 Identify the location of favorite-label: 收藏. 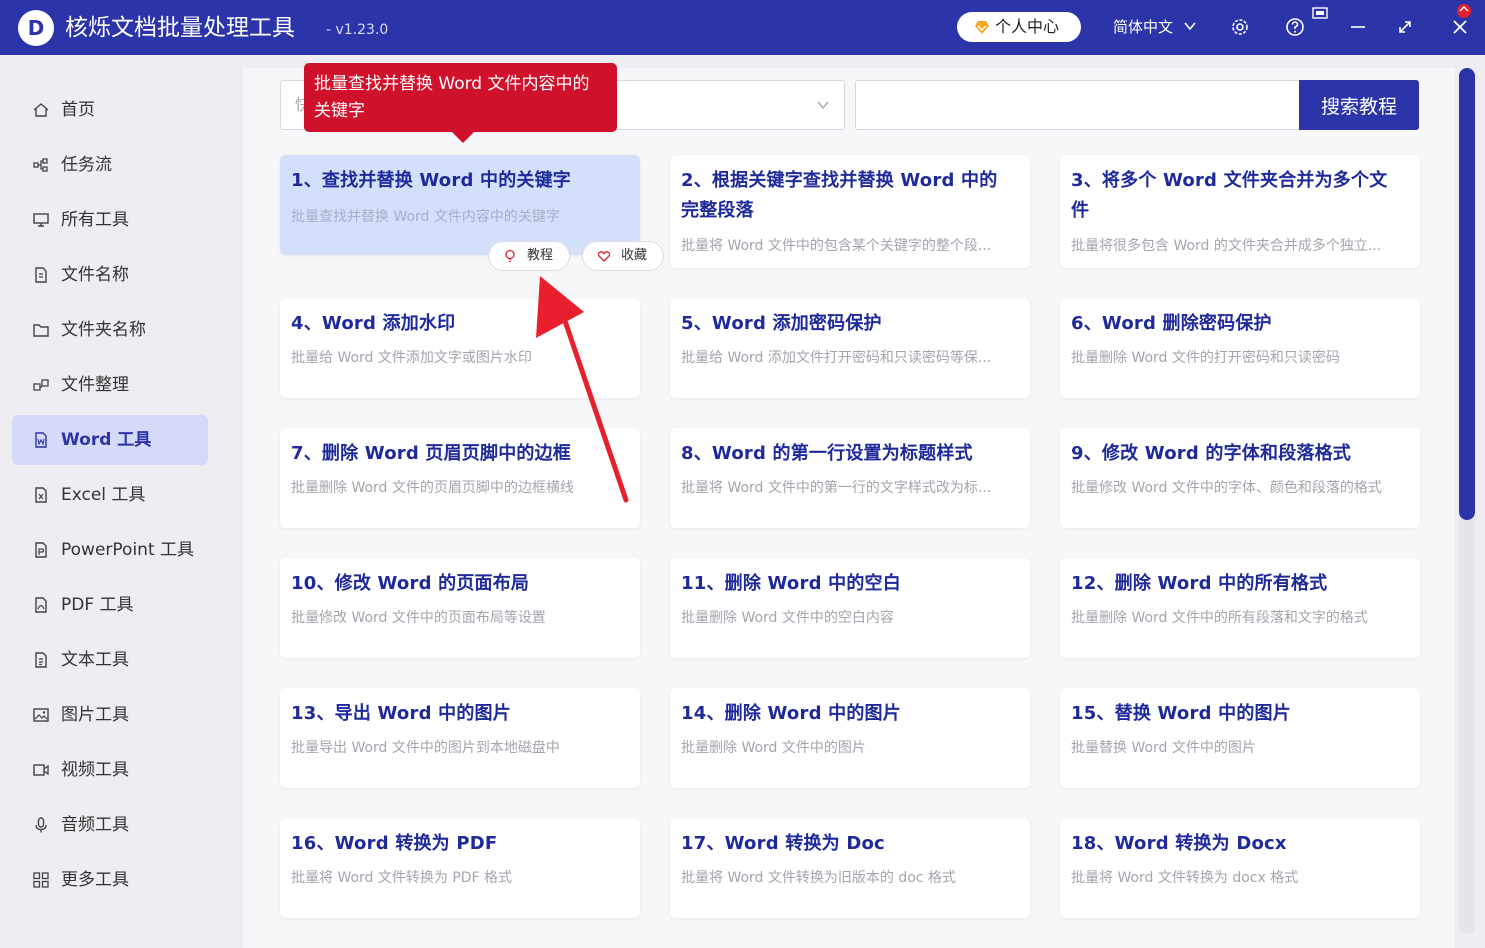
(634, 255).